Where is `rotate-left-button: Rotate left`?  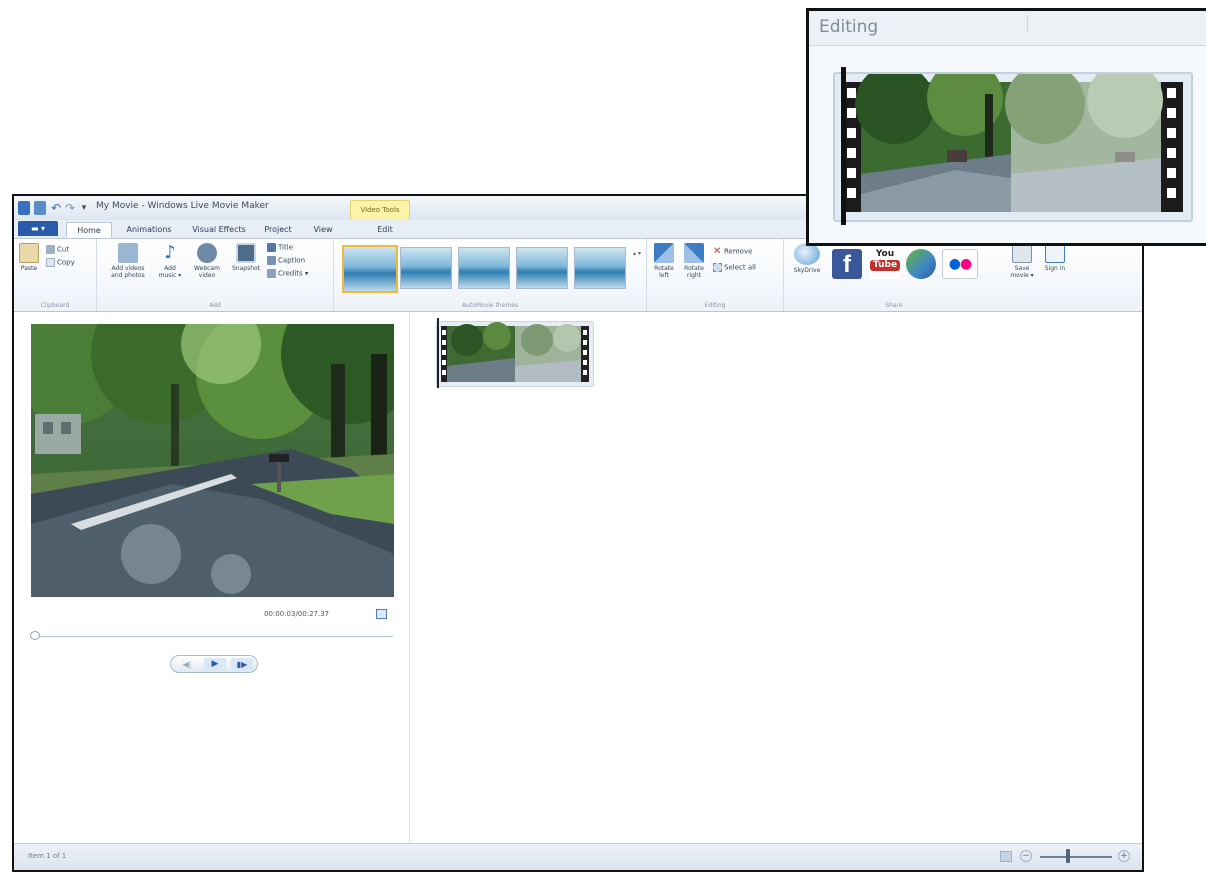
rotate-left-button: Rotate left is located at coordinates (664, 261).